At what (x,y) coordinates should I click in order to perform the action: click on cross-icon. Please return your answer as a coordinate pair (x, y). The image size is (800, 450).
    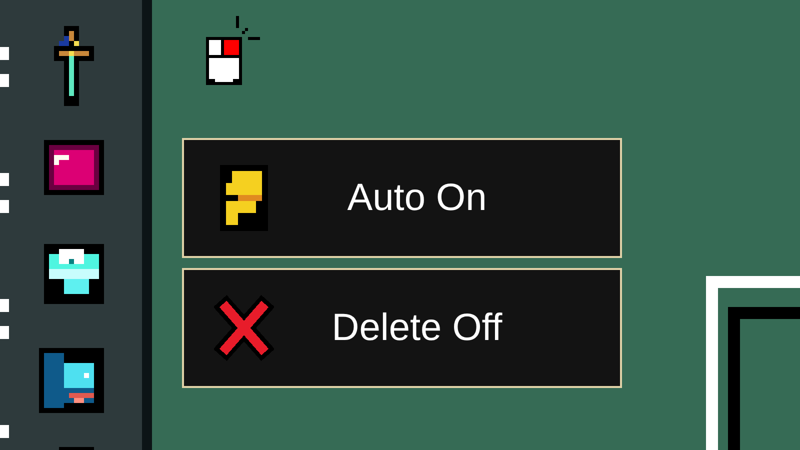
    Looking at the image, I should click on (244, 328).